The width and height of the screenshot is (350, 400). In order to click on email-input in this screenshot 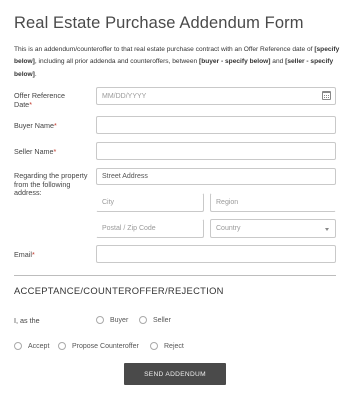, I will do `click(216, 254)`.